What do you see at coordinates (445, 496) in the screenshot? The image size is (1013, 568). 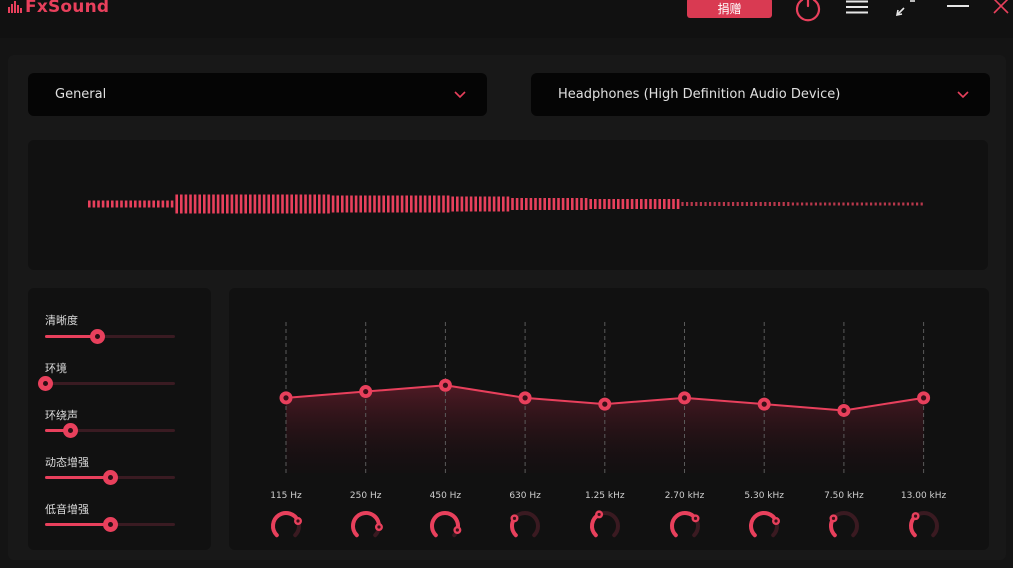 I see `eq-band-label: 450 Hz` at bounding box center [445, 496].